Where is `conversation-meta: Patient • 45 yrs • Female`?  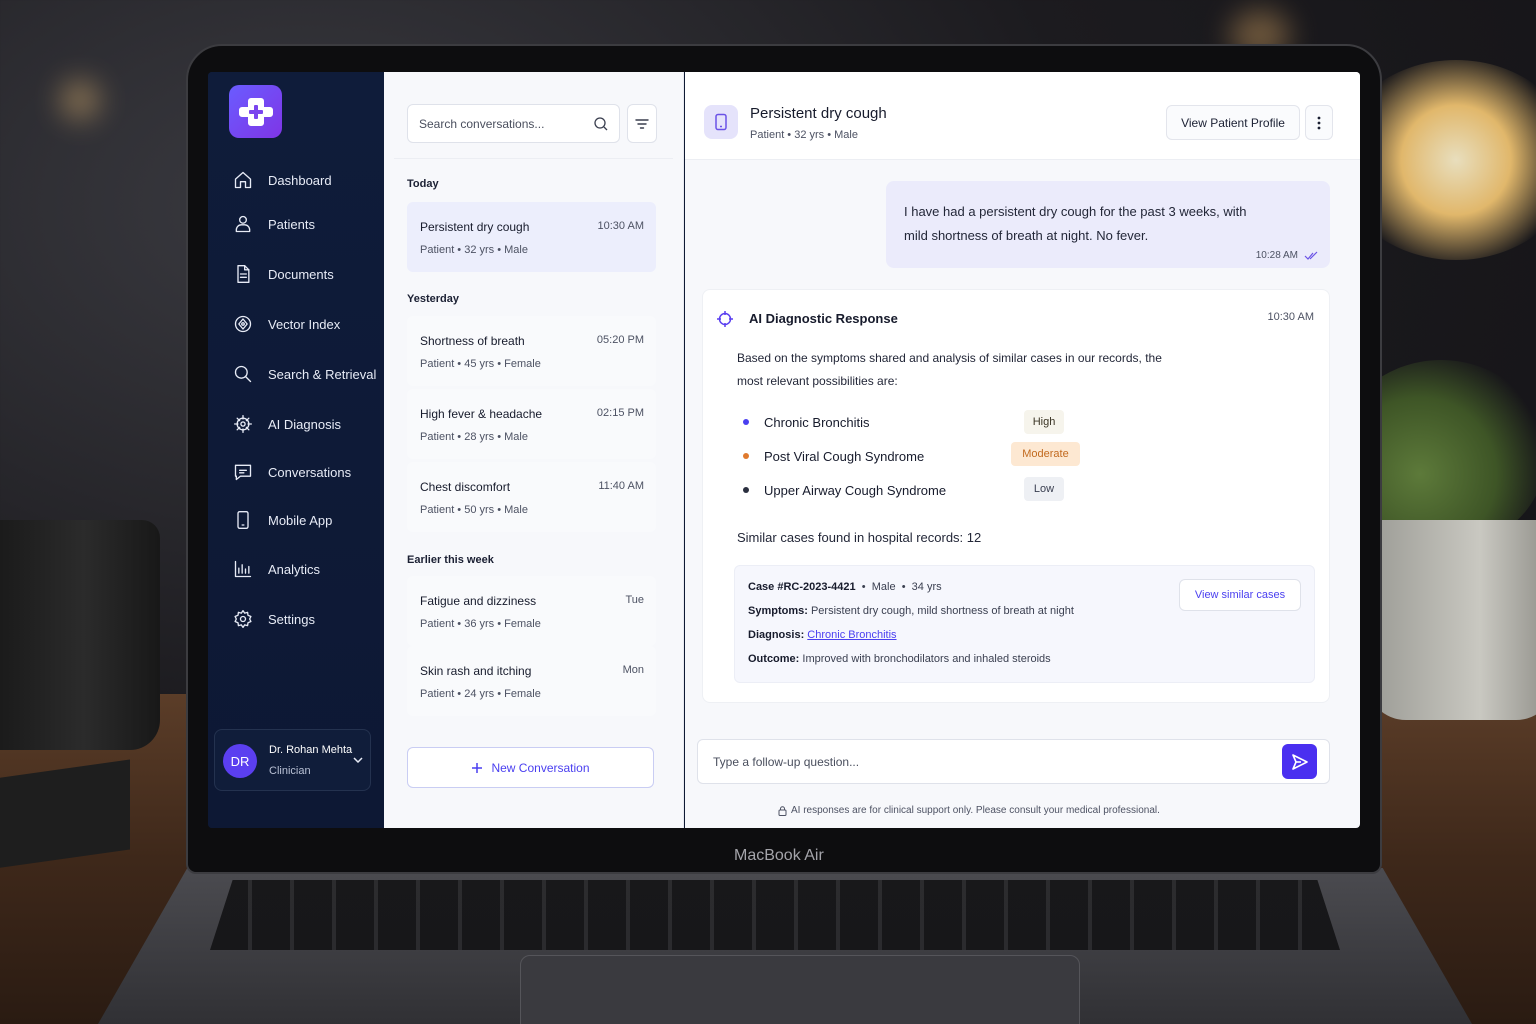 conversation-meta: Patient • 45 yrs • Female is located at coordinates (480, 364).